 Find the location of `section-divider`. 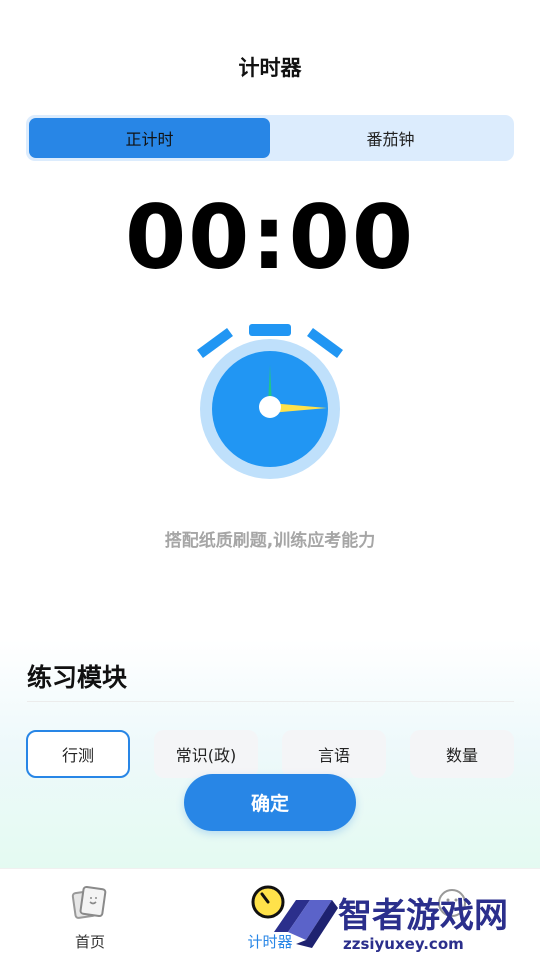

section-divider is located at coordinates (270, 701).